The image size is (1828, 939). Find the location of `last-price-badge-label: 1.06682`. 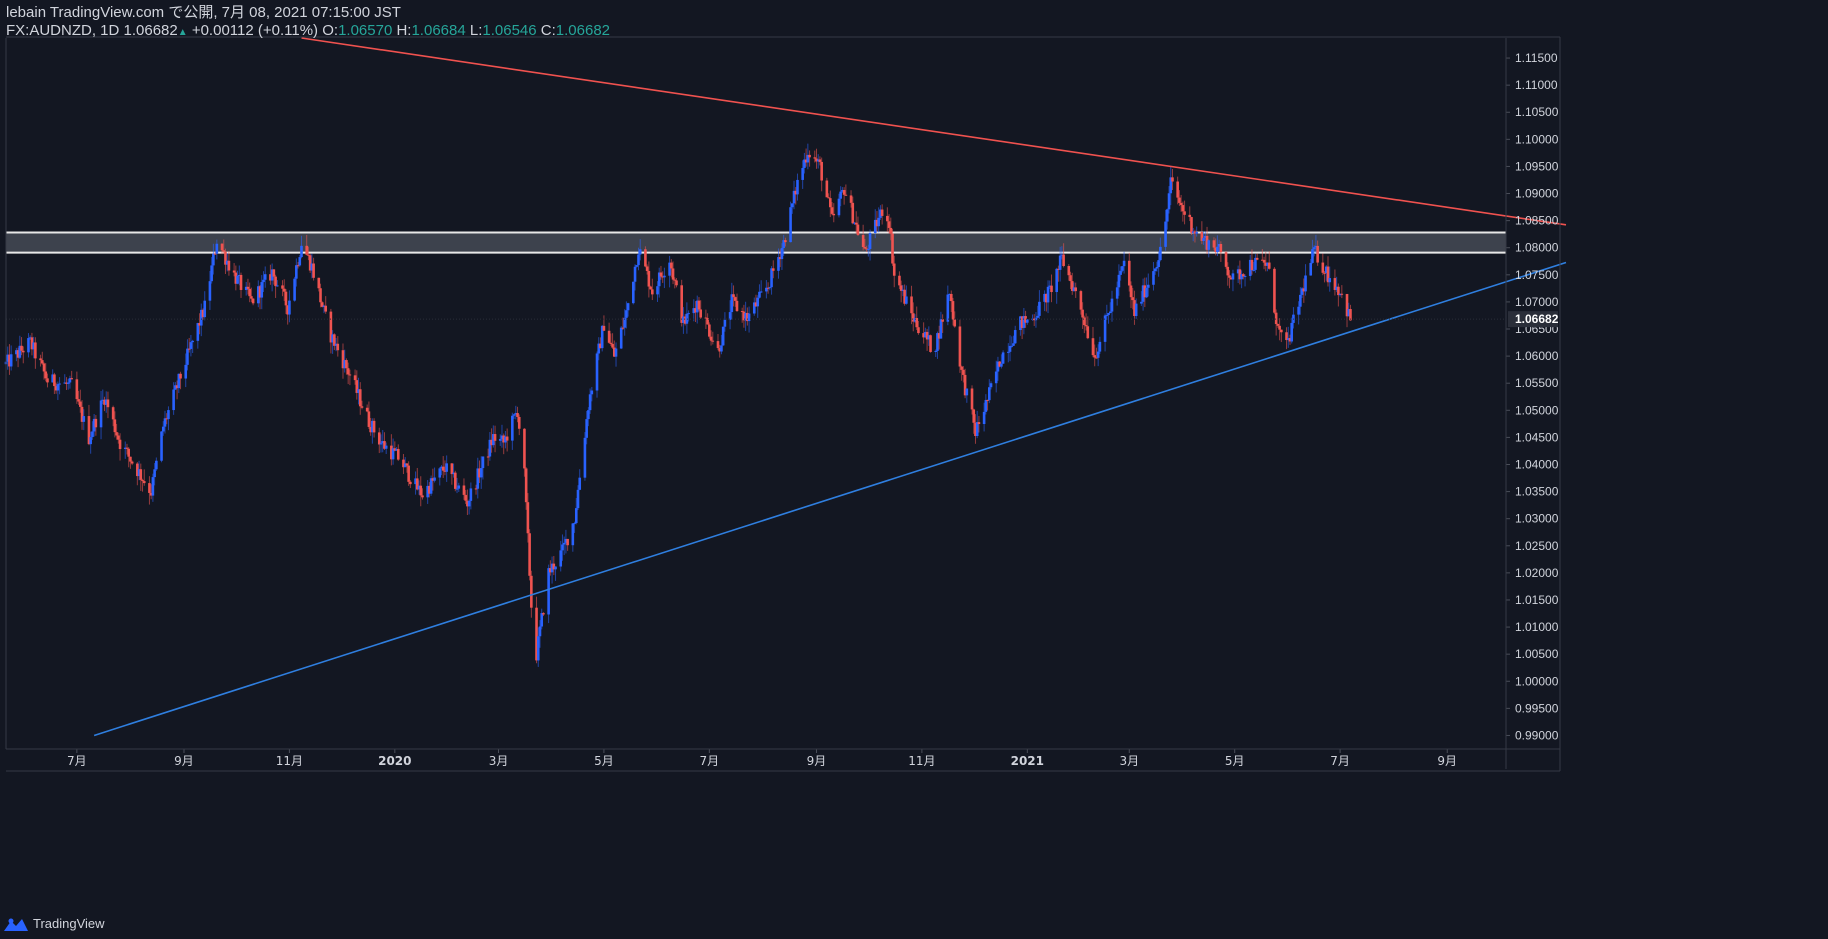

last-price-badge-label: 1.06682 is located at coordinates (1537, 319).